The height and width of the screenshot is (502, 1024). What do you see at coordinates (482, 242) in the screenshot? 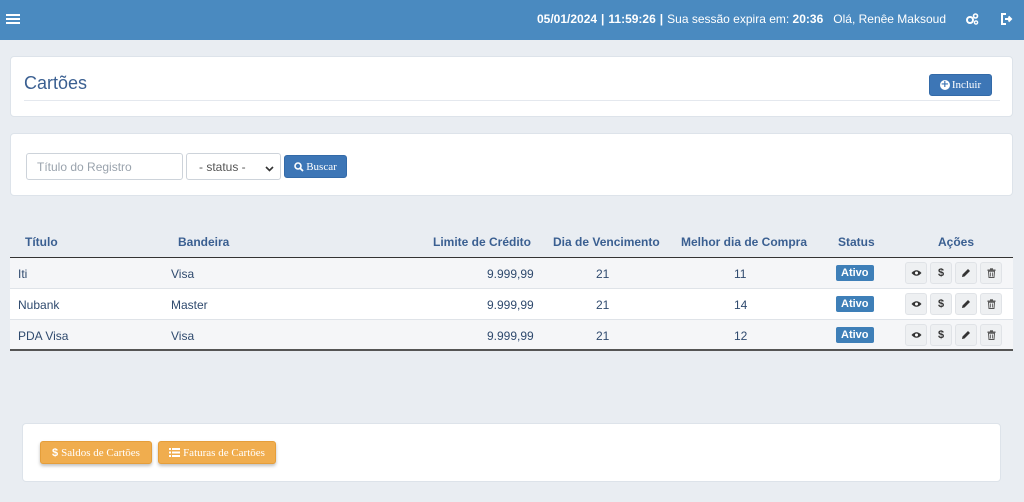
I see `col-limite: Limite de Crédito` at bounding box center [482, 242].